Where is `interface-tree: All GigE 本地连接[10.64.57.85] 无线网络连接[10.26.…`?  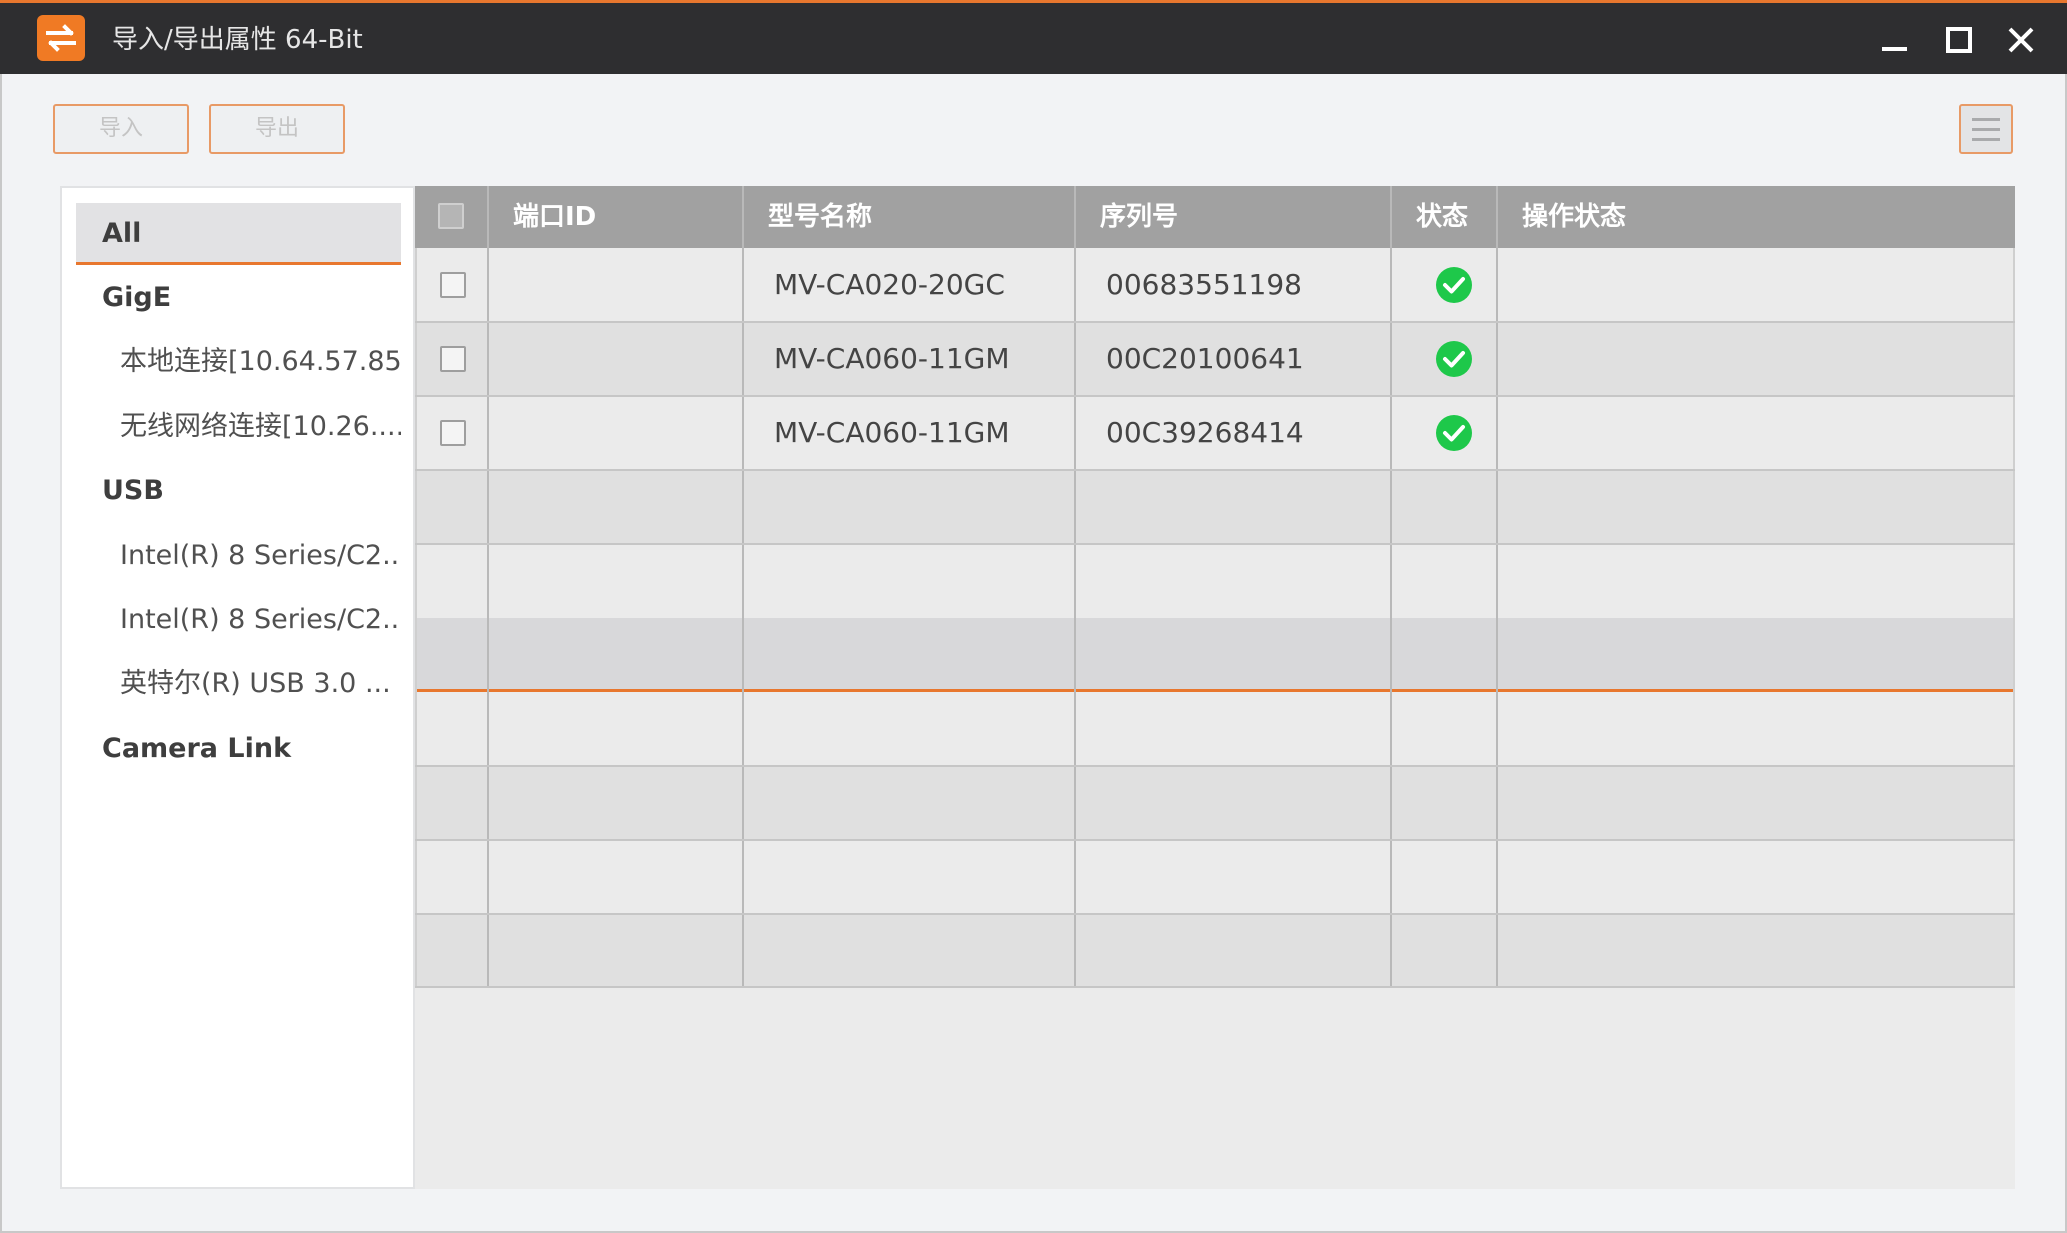
interface-tree: All GigE 本地连接[10.64.57.85] 无线网络连接[10.26.… is located at coordinates (237, 687).